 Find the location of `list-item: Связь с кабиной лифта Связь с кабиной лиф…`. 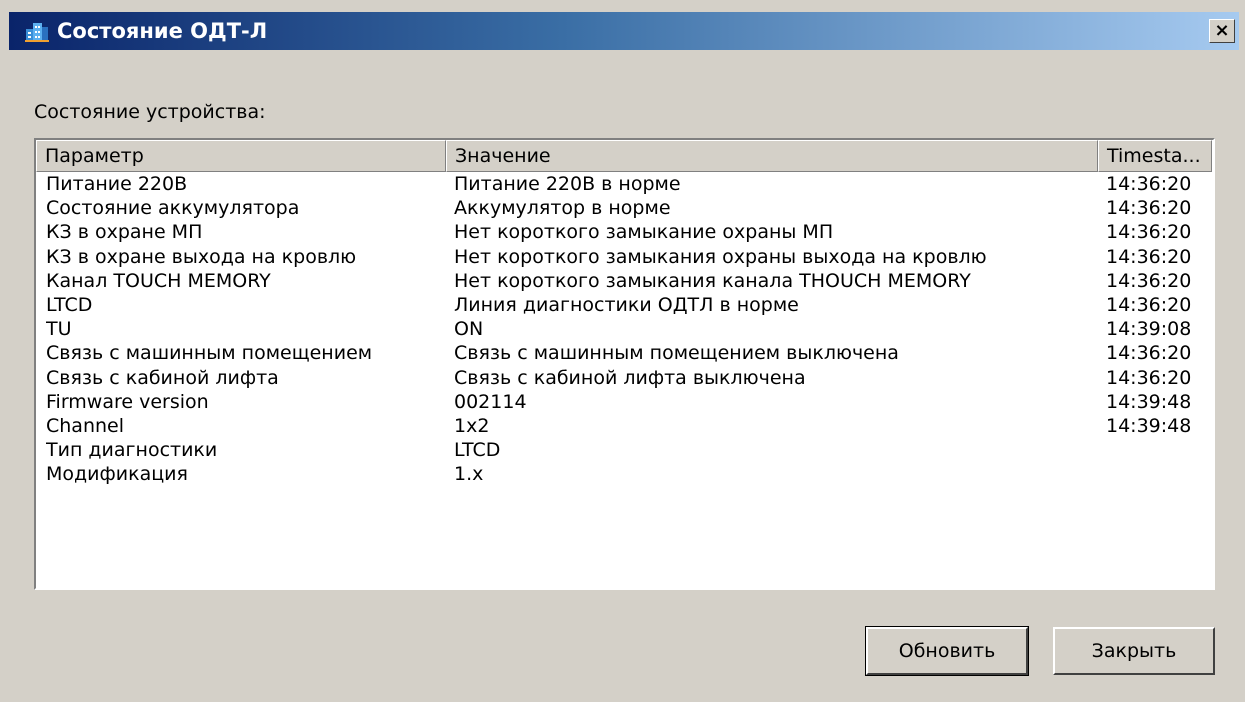

list-item: Связь с кабиной лифта Связь с кабиной лиф… is located at coordinates (624, 378).